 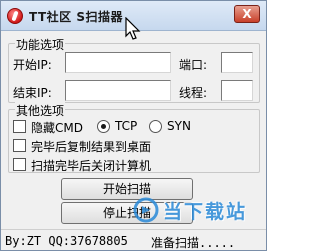 I want to click on window-title: TT社区 S扫描器, so click(x=76, y=17).